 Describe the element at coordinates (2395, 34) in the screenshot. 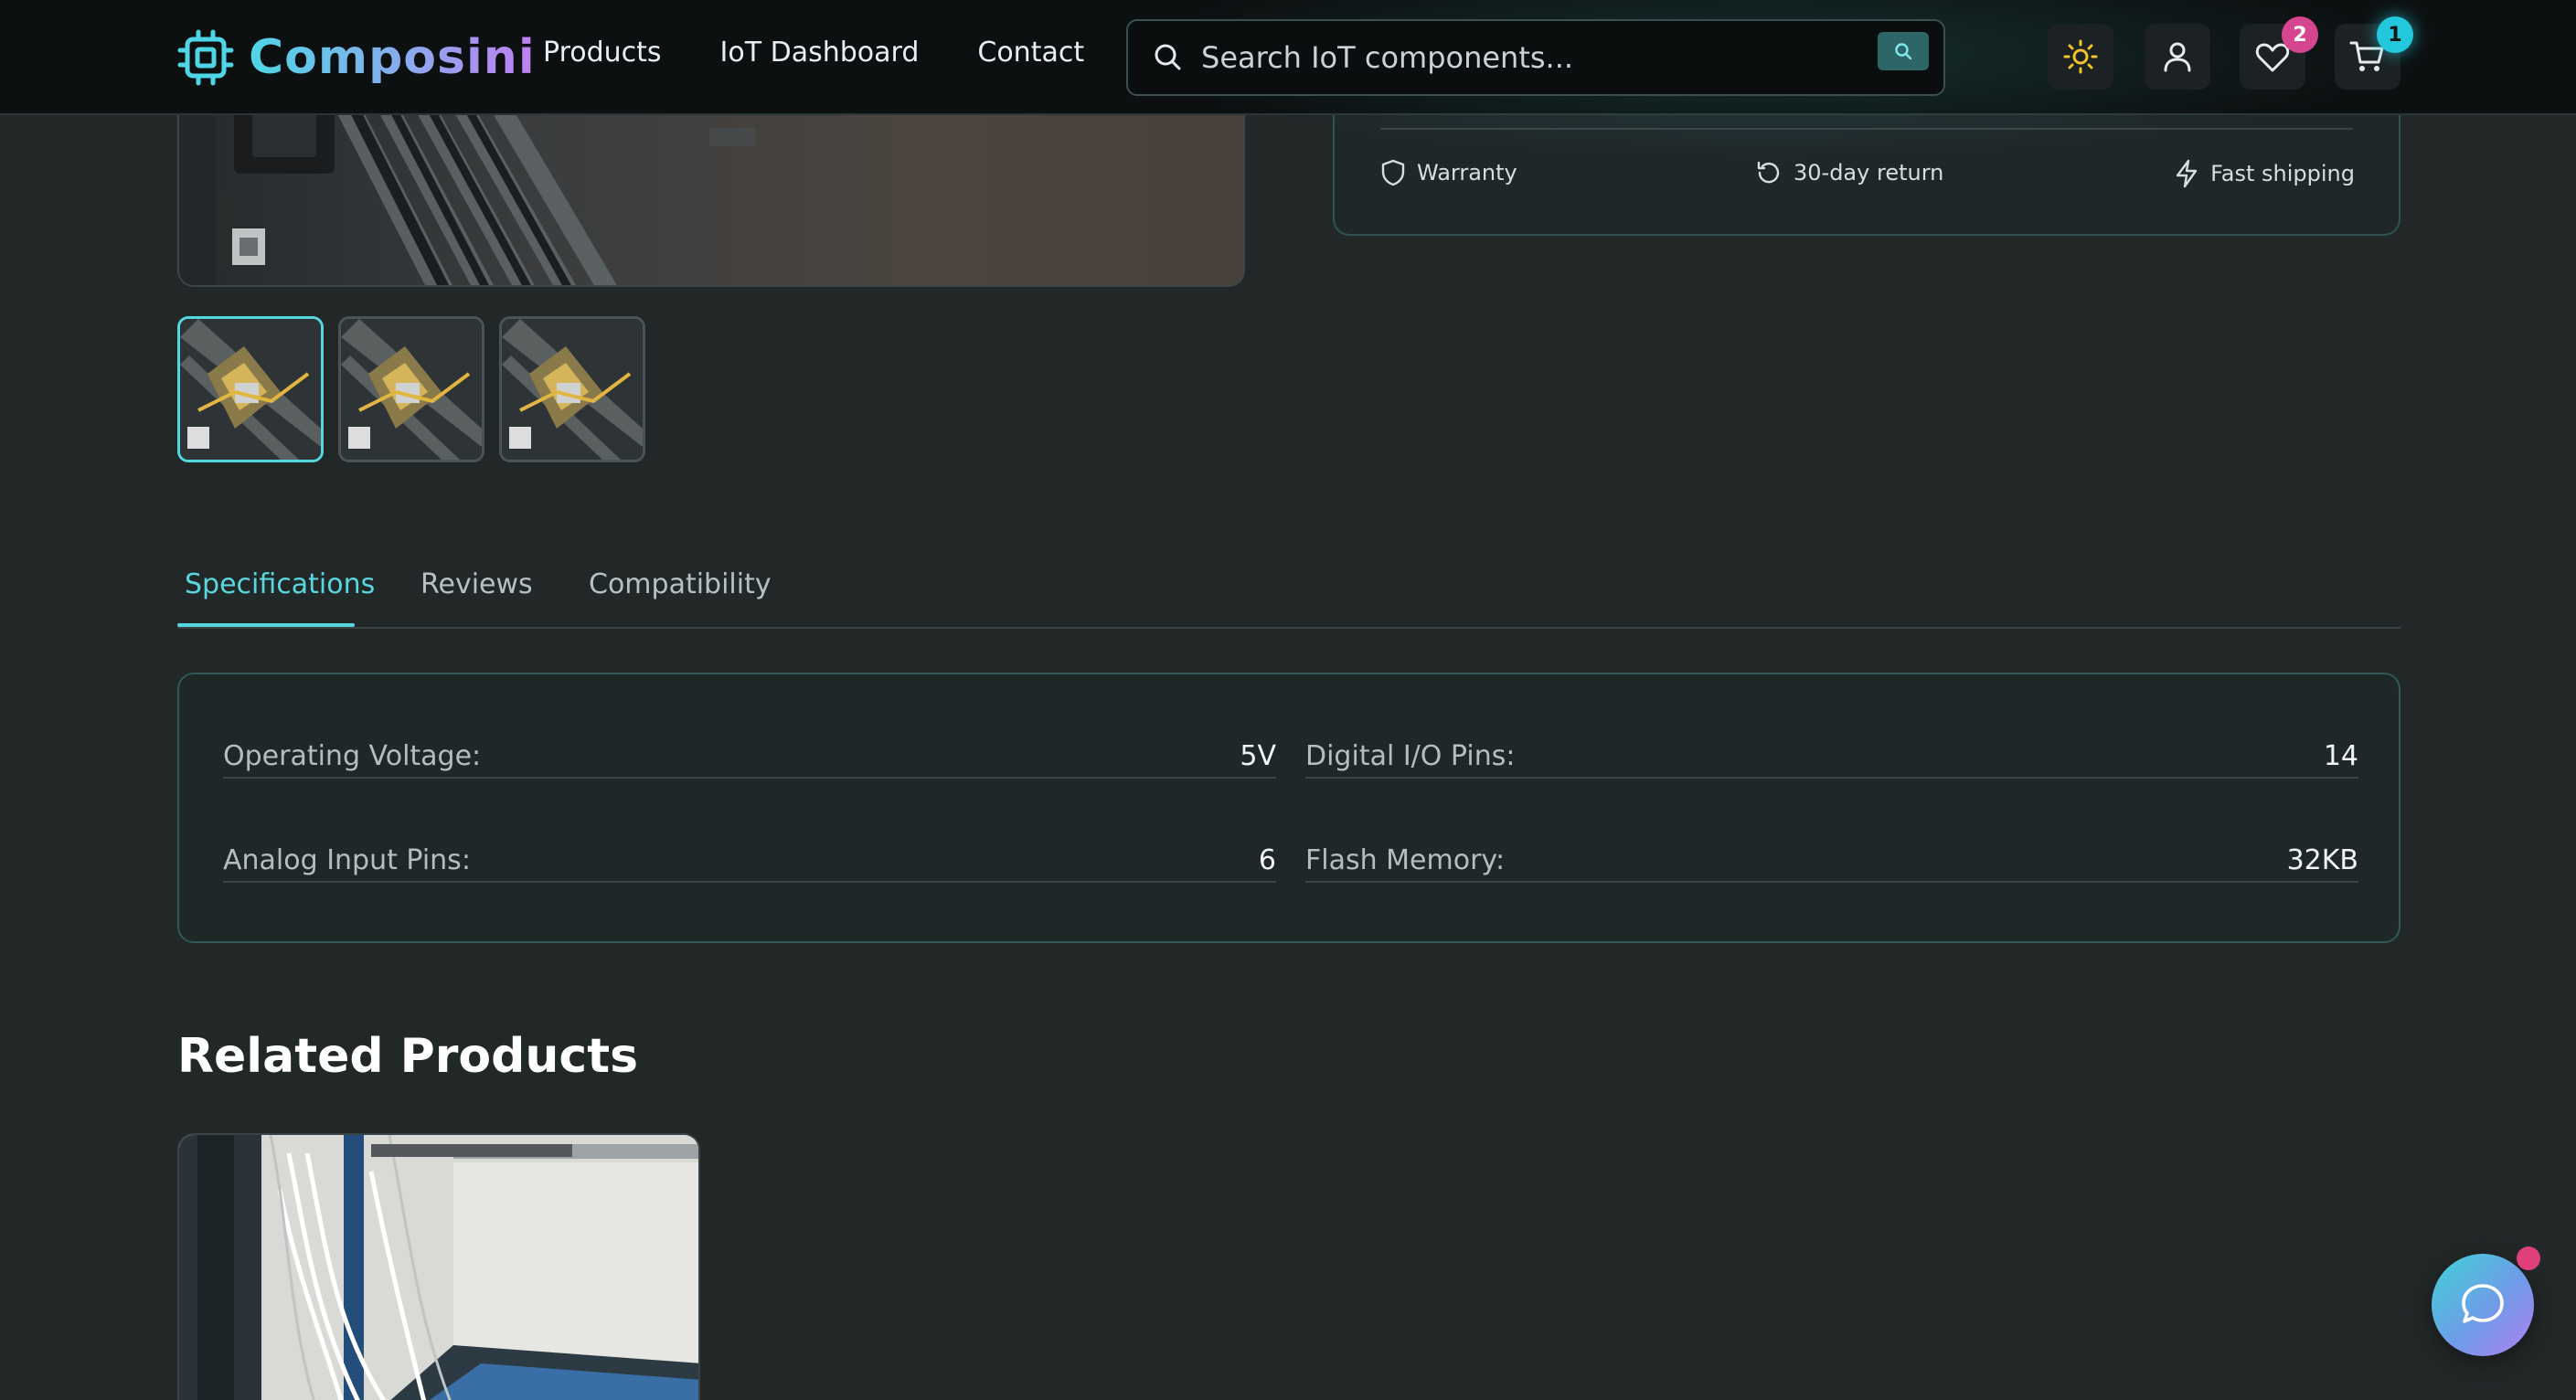

I see `cart-count-badge: 1` at that location.